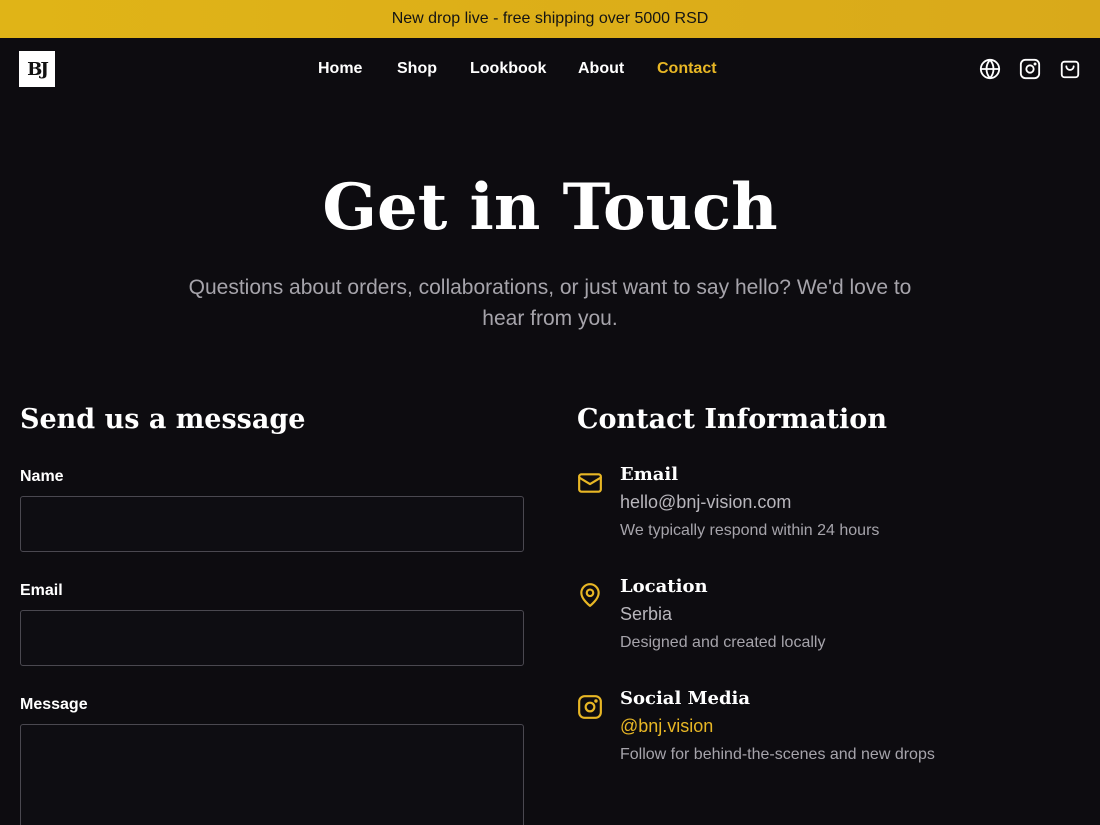  Describe the element at coordinates (508, 69) in the screenshot. I see `nav-item-lookbook: Lookbook` at that location.